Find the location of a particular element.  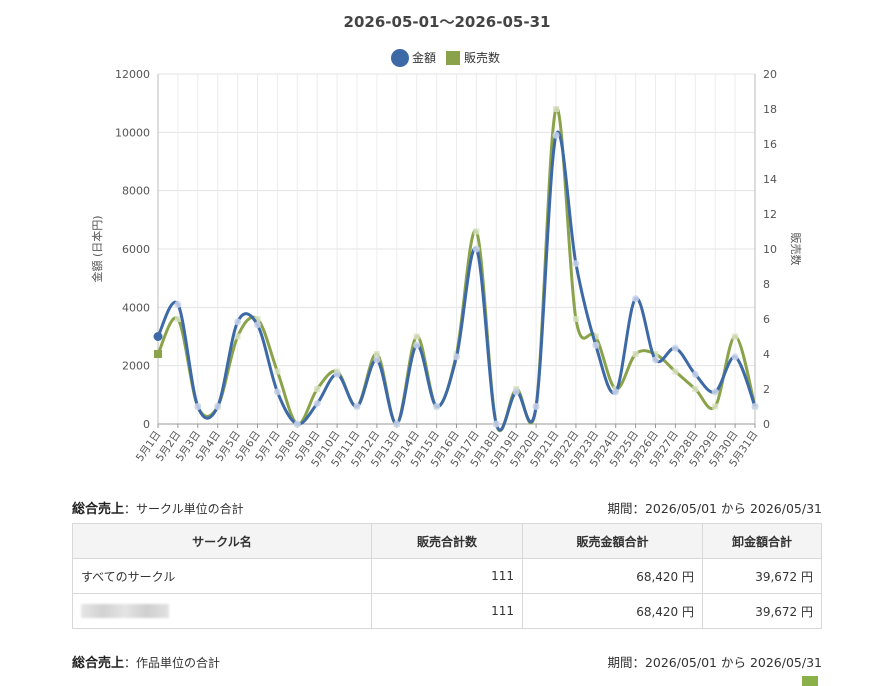

legend-color-swatch is located at coordinates (810, 681).